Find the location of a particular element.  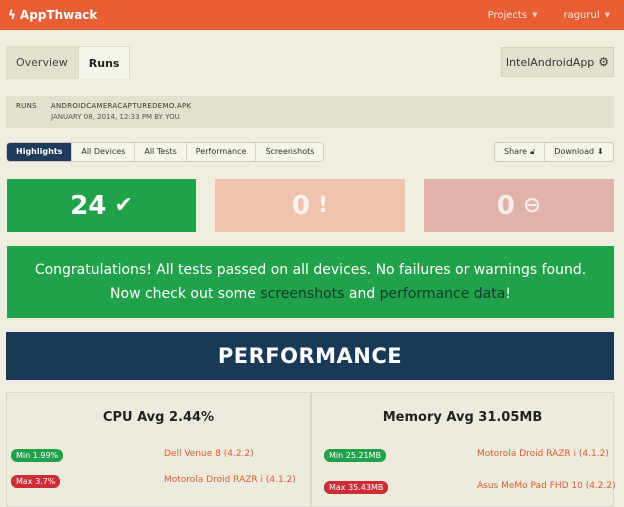

run-date: JANUARY 08, 2014, 12:33 PM BY YOU is located at coordinates (115, 117).